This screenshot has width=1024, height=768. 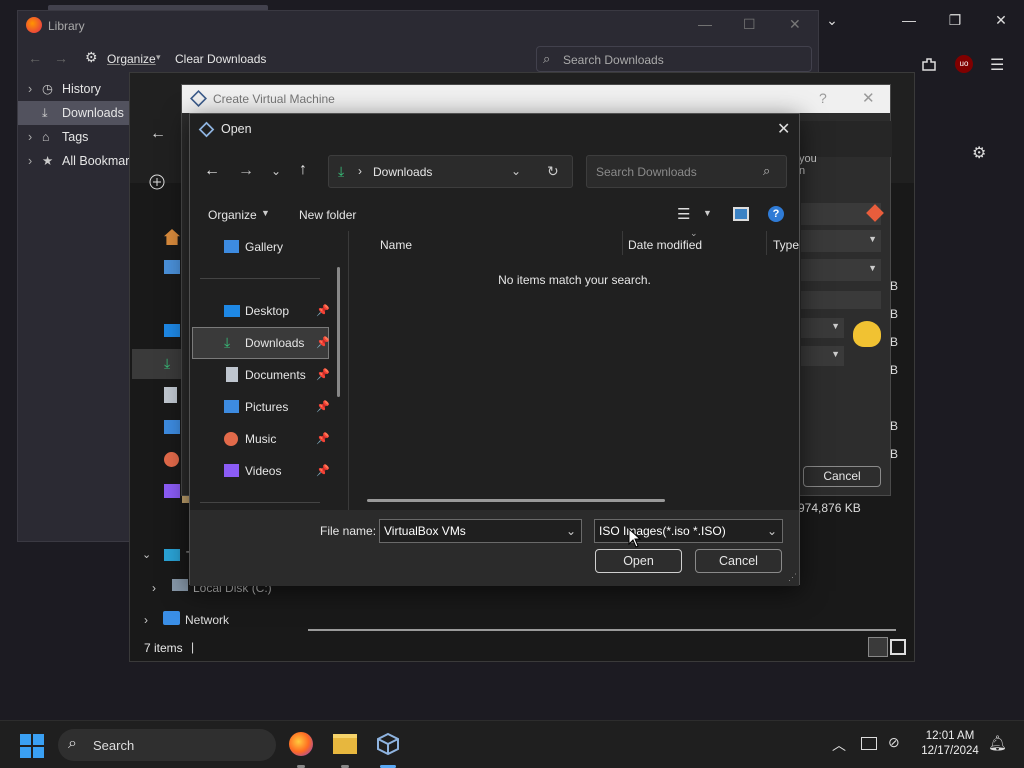 I want to click on refresh-icon: ↻, so click(x=553, y=171).